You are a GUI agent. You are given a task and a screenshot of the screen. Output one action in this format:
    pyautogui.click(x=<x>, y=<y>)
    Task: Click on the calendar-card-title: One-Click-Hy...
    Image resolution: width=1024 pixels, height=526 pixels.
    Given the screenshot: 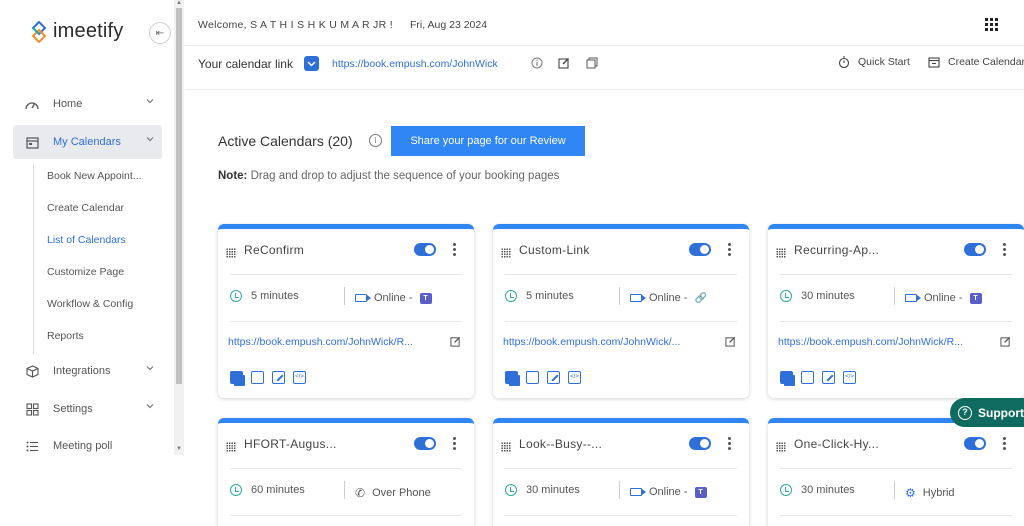 What is the action you would take?
    pyautogui.click(x=836, y=444)
    